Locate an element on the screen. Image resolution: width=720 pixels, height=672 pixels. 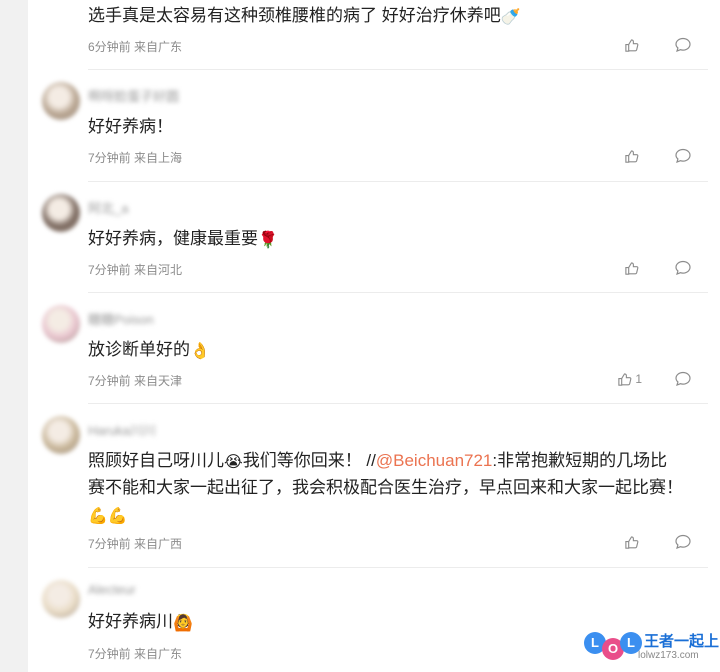
comment-text: 好好养病川 is located at coordinates (130, 621).